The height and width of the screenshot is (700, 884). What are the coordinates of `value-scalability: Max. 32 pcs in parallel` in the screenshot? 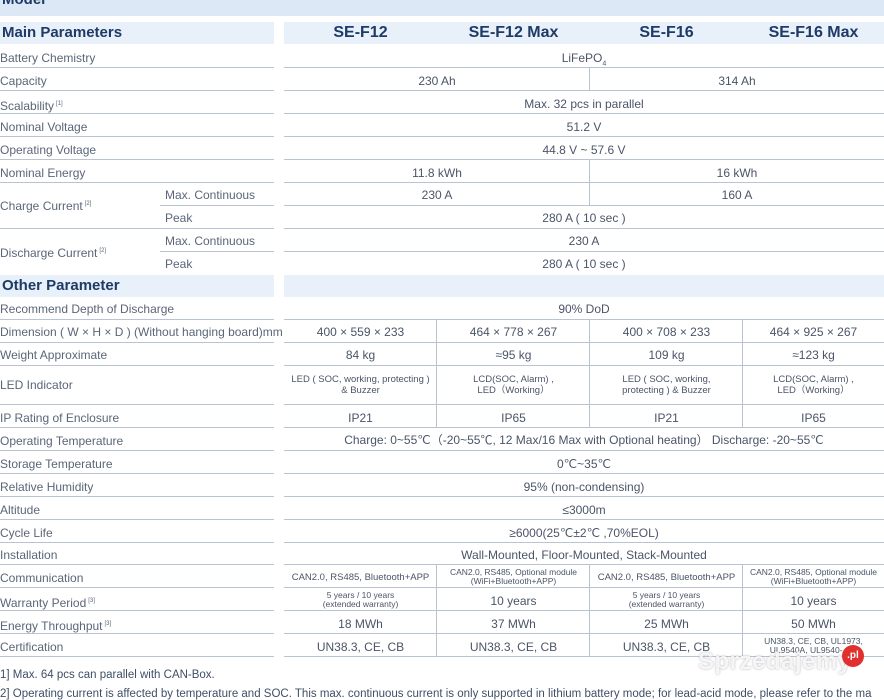 It's located at (584, 104).